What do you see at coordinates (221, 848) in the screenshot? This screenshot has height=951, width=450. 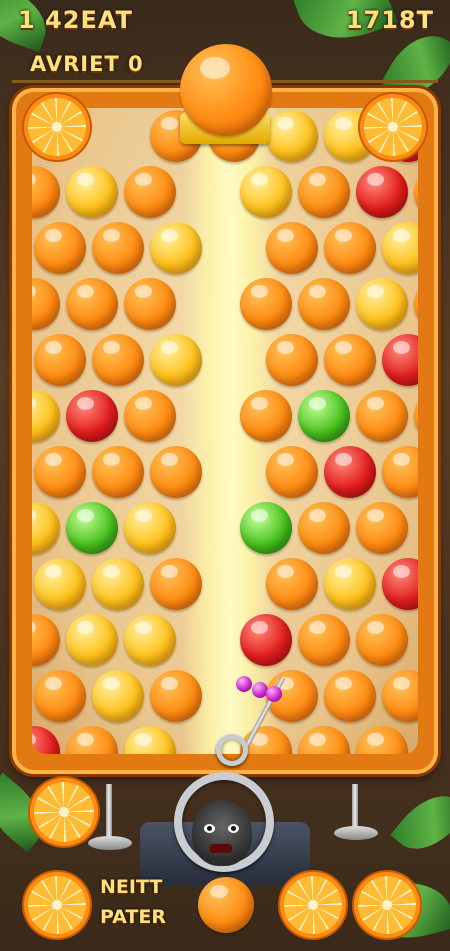 I see `mouth-icon` at bounding box center [221, 848].